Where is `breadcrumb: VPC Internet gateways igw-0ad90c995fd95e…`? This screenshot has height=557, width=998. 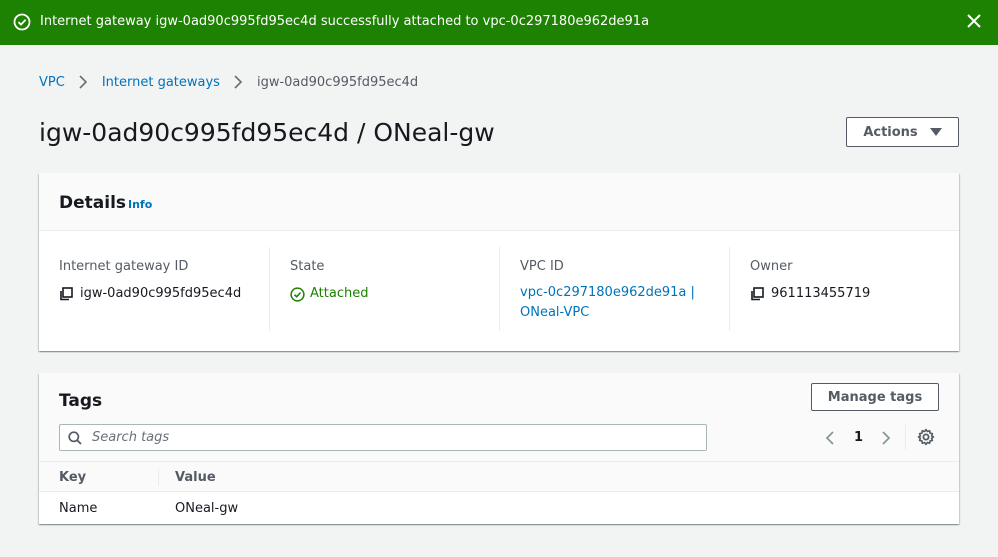
breadcrumb: VPC Internet gateways igw-0ad90c995fd95e… is located at coordinates (228, 82).